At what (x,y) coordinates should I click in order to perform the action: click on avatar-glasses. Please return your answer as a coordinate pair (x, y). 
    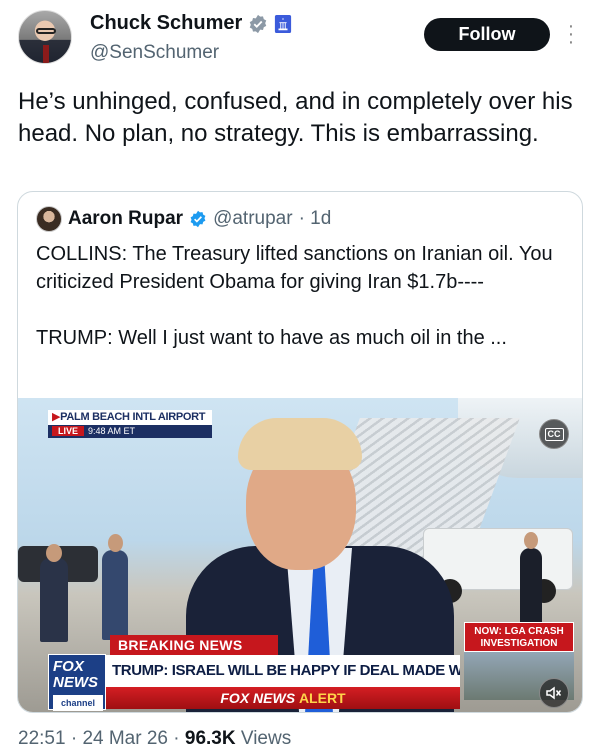
    Looking at the image, I should click on (46, 31).